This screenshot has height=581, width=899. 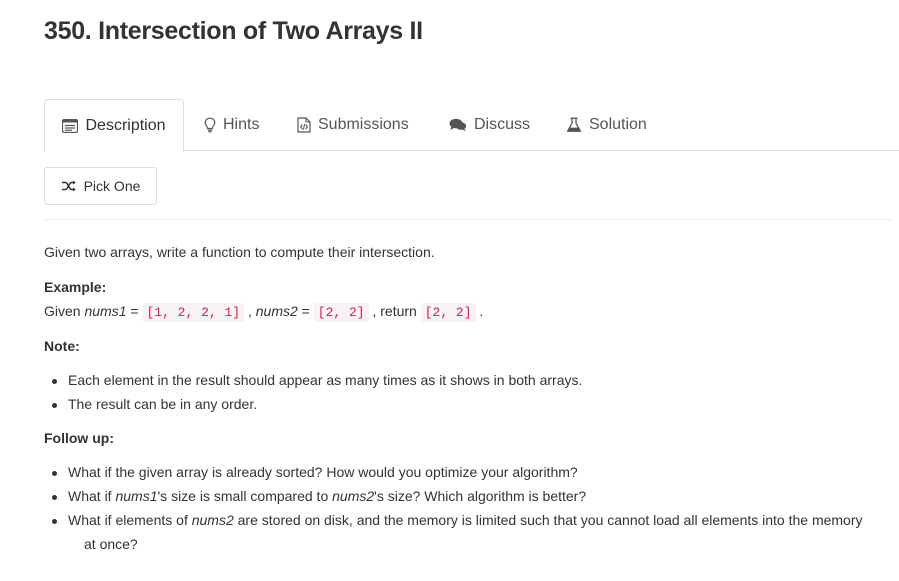 I want to click on example-given: Given, so click(x=64, y=311).